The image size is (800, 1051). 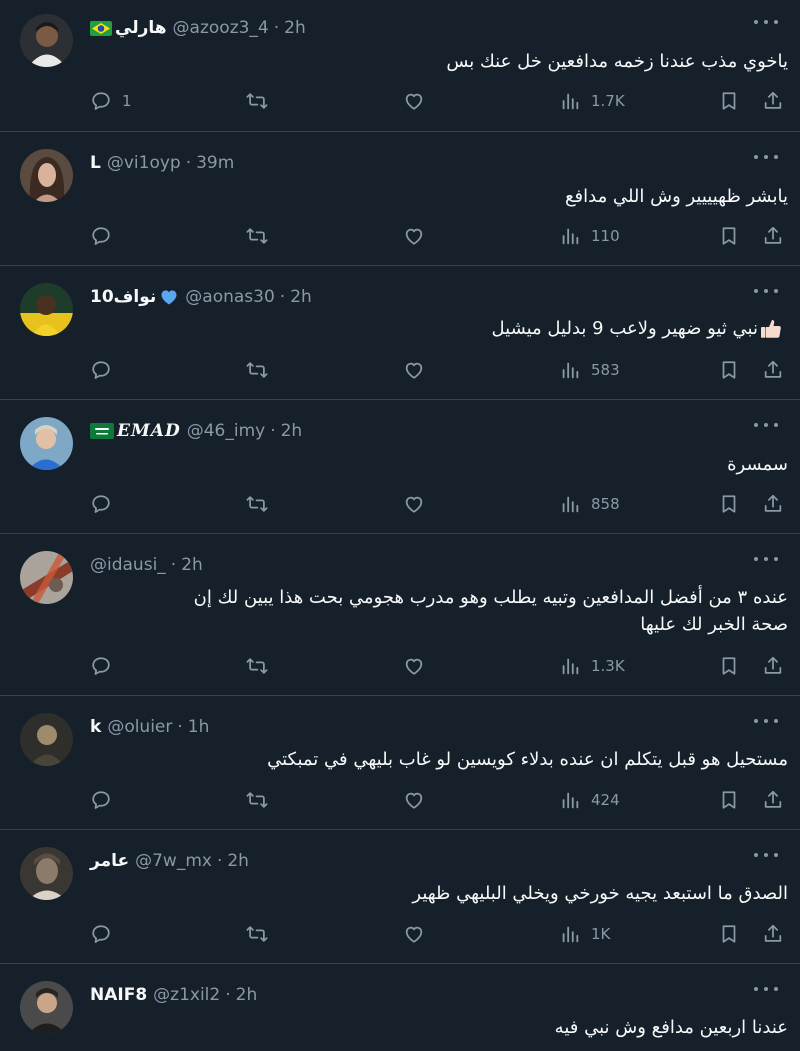 I want to click on views-button: 583, so click(x=589, y=370).